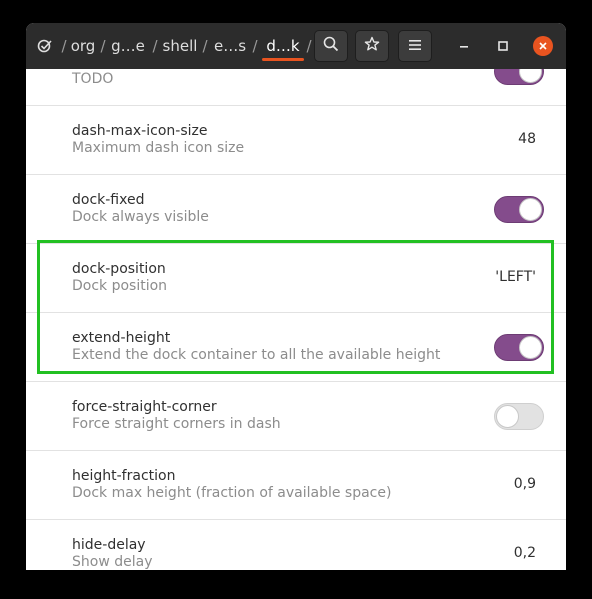 This screenshot has width=592, height=599. What do you see at coordinates (283, 46) in the screenshot?
I see `path-crumb-dock-active: d…k` at bounding box center [283, 46].